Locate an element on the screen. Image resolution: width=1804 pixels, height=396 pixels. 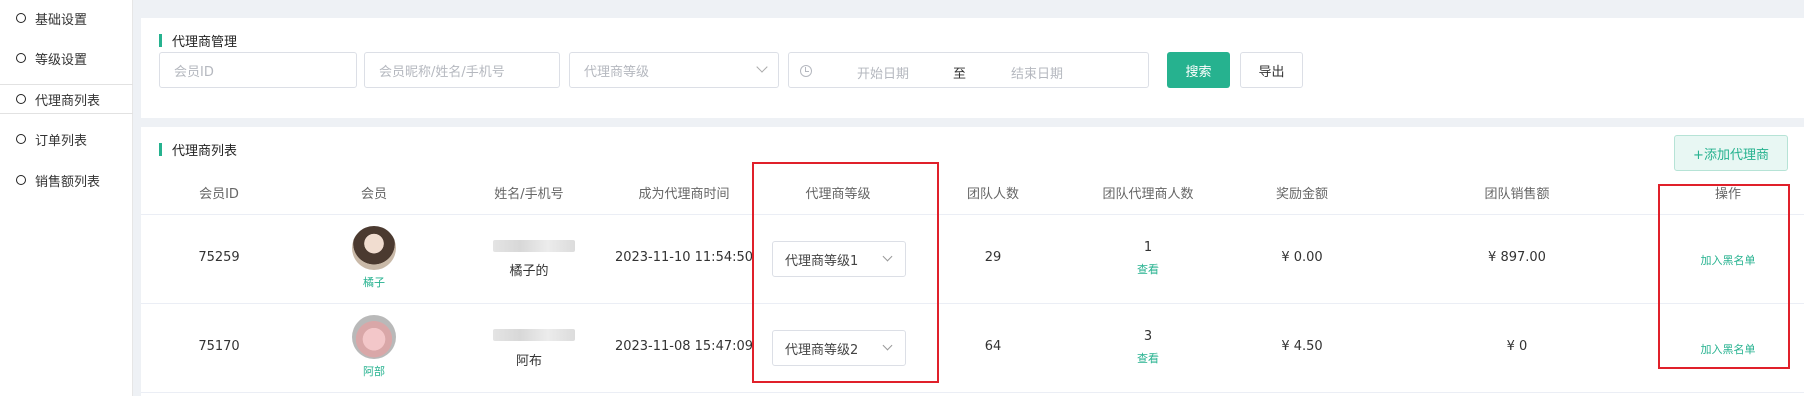
team-agents-cell: 3 is located at coordinates (1148, 336).